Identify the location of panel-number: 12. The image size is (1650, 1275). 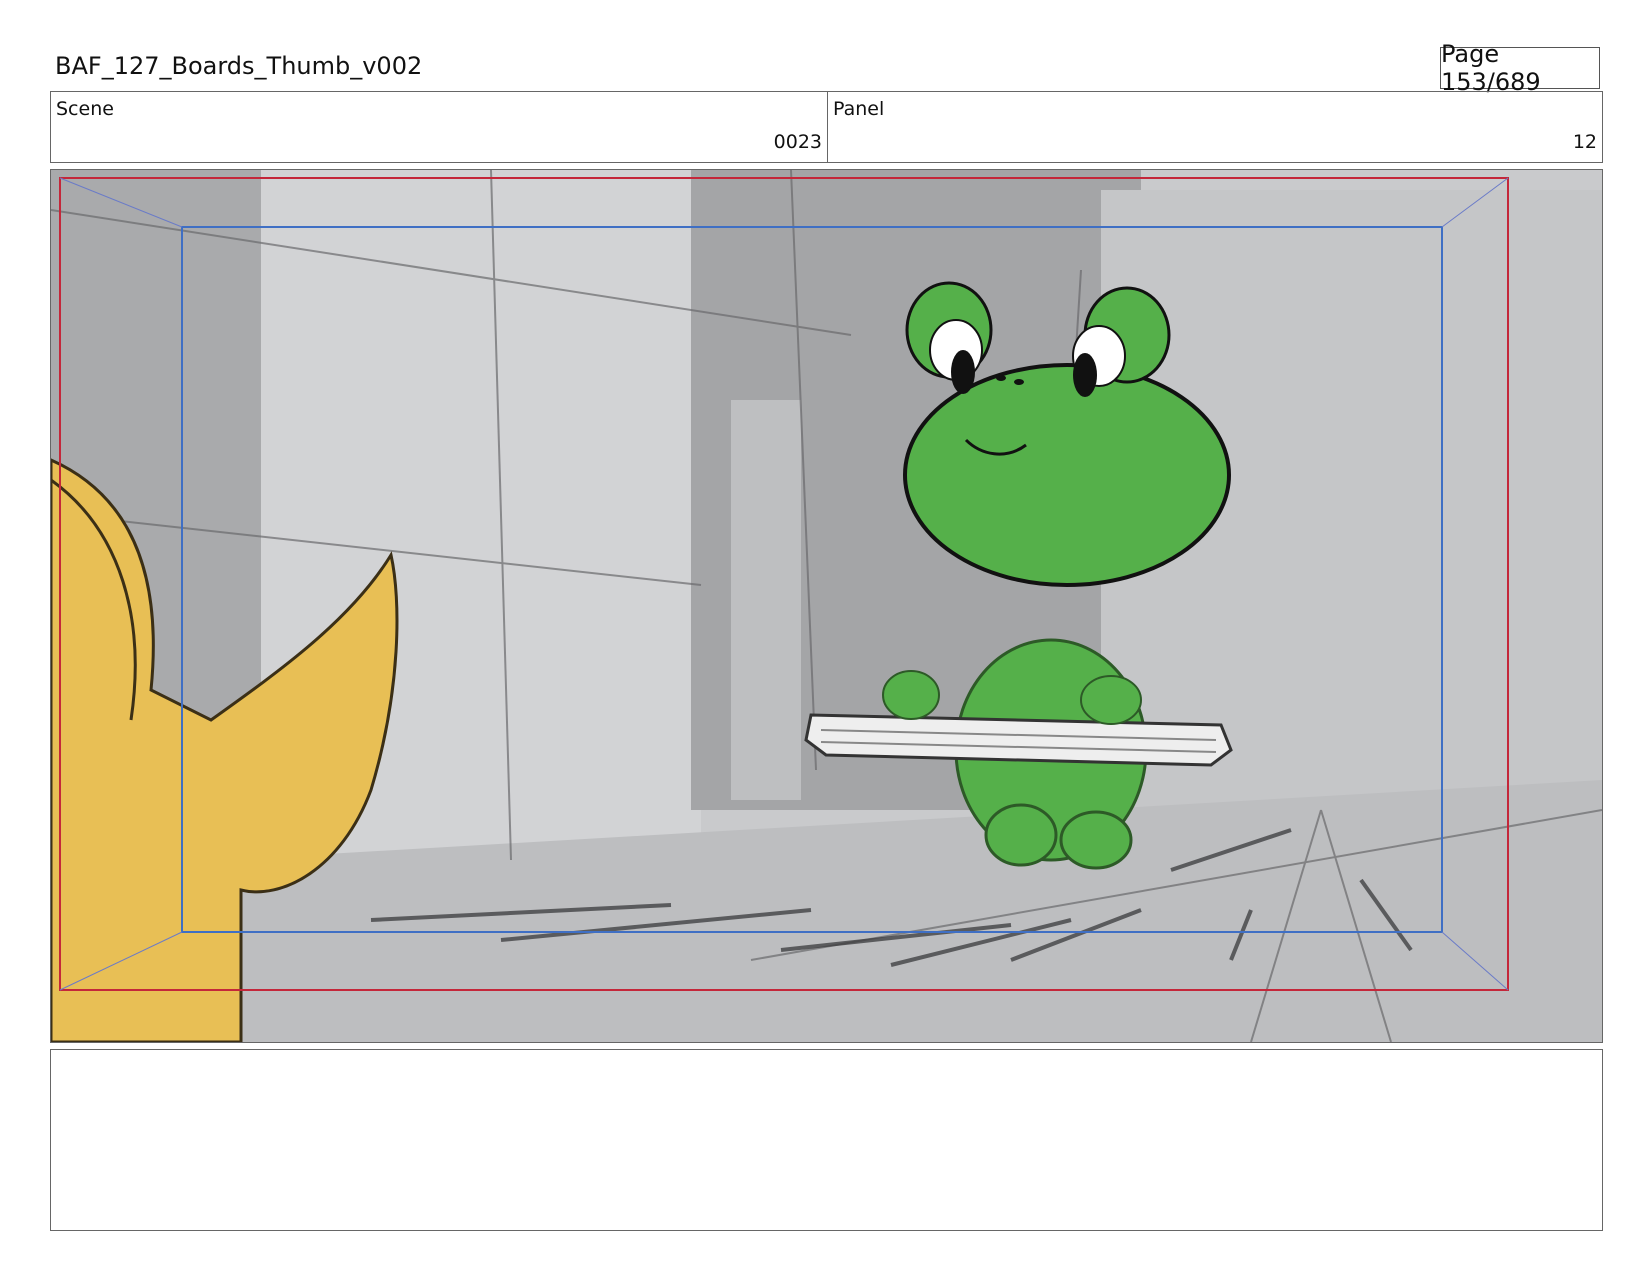
(1584, 142).